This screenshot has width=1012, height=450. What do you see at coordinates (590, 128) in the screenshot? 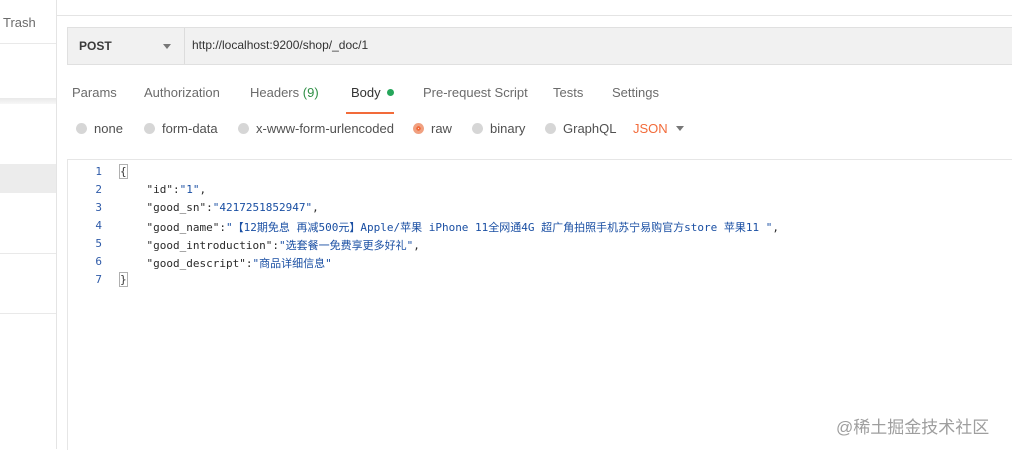
I see `radio-label: GraphQL` at bounding box center [590, 128].